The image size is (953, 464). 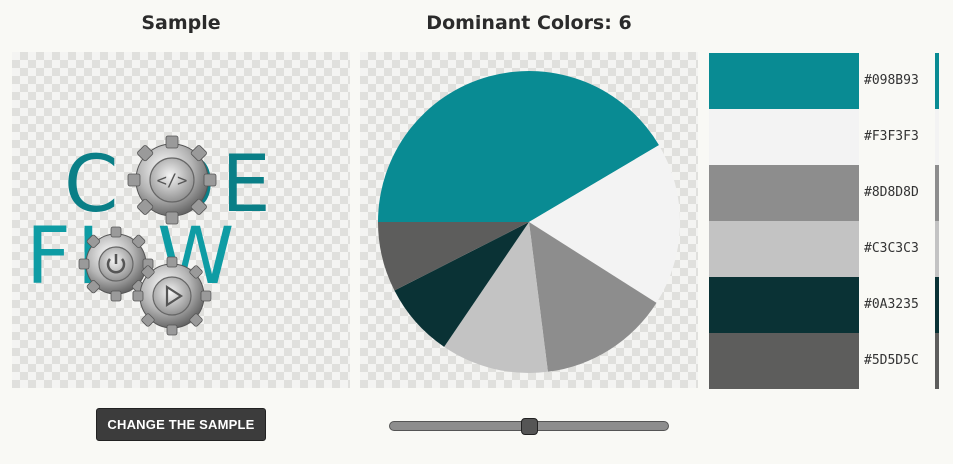 I want to click on swatch-hex-label: #5D5D5C, so click(x=897, y=361).